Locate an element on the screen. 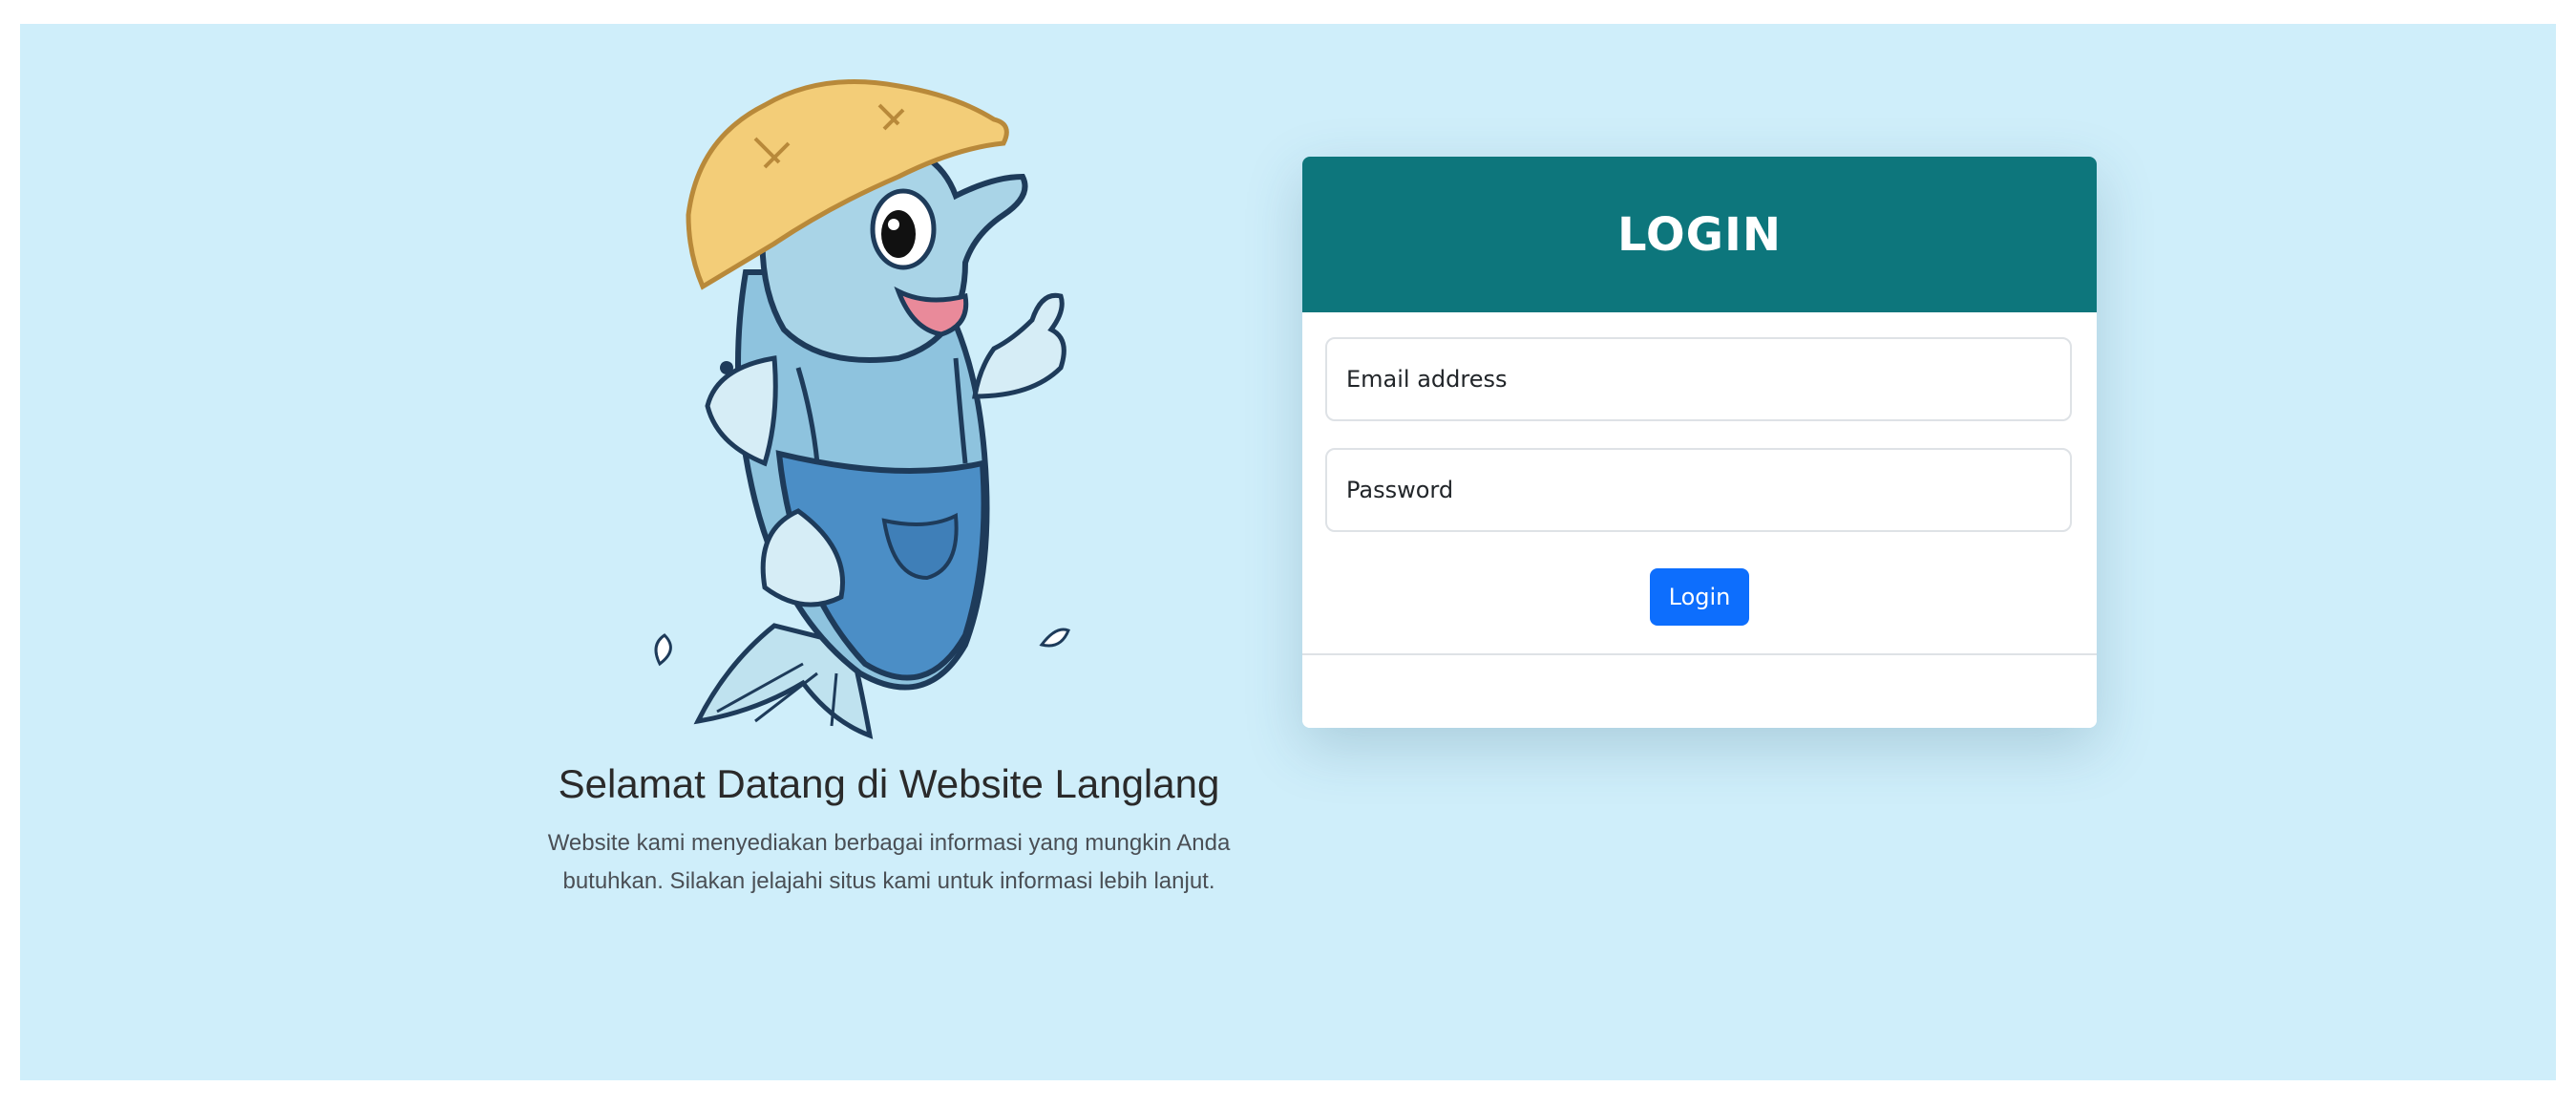 Image resolution: width=2576 pixels, height=1108 pixels. login-header: LOGIN is located at coordinates (1699, 234).